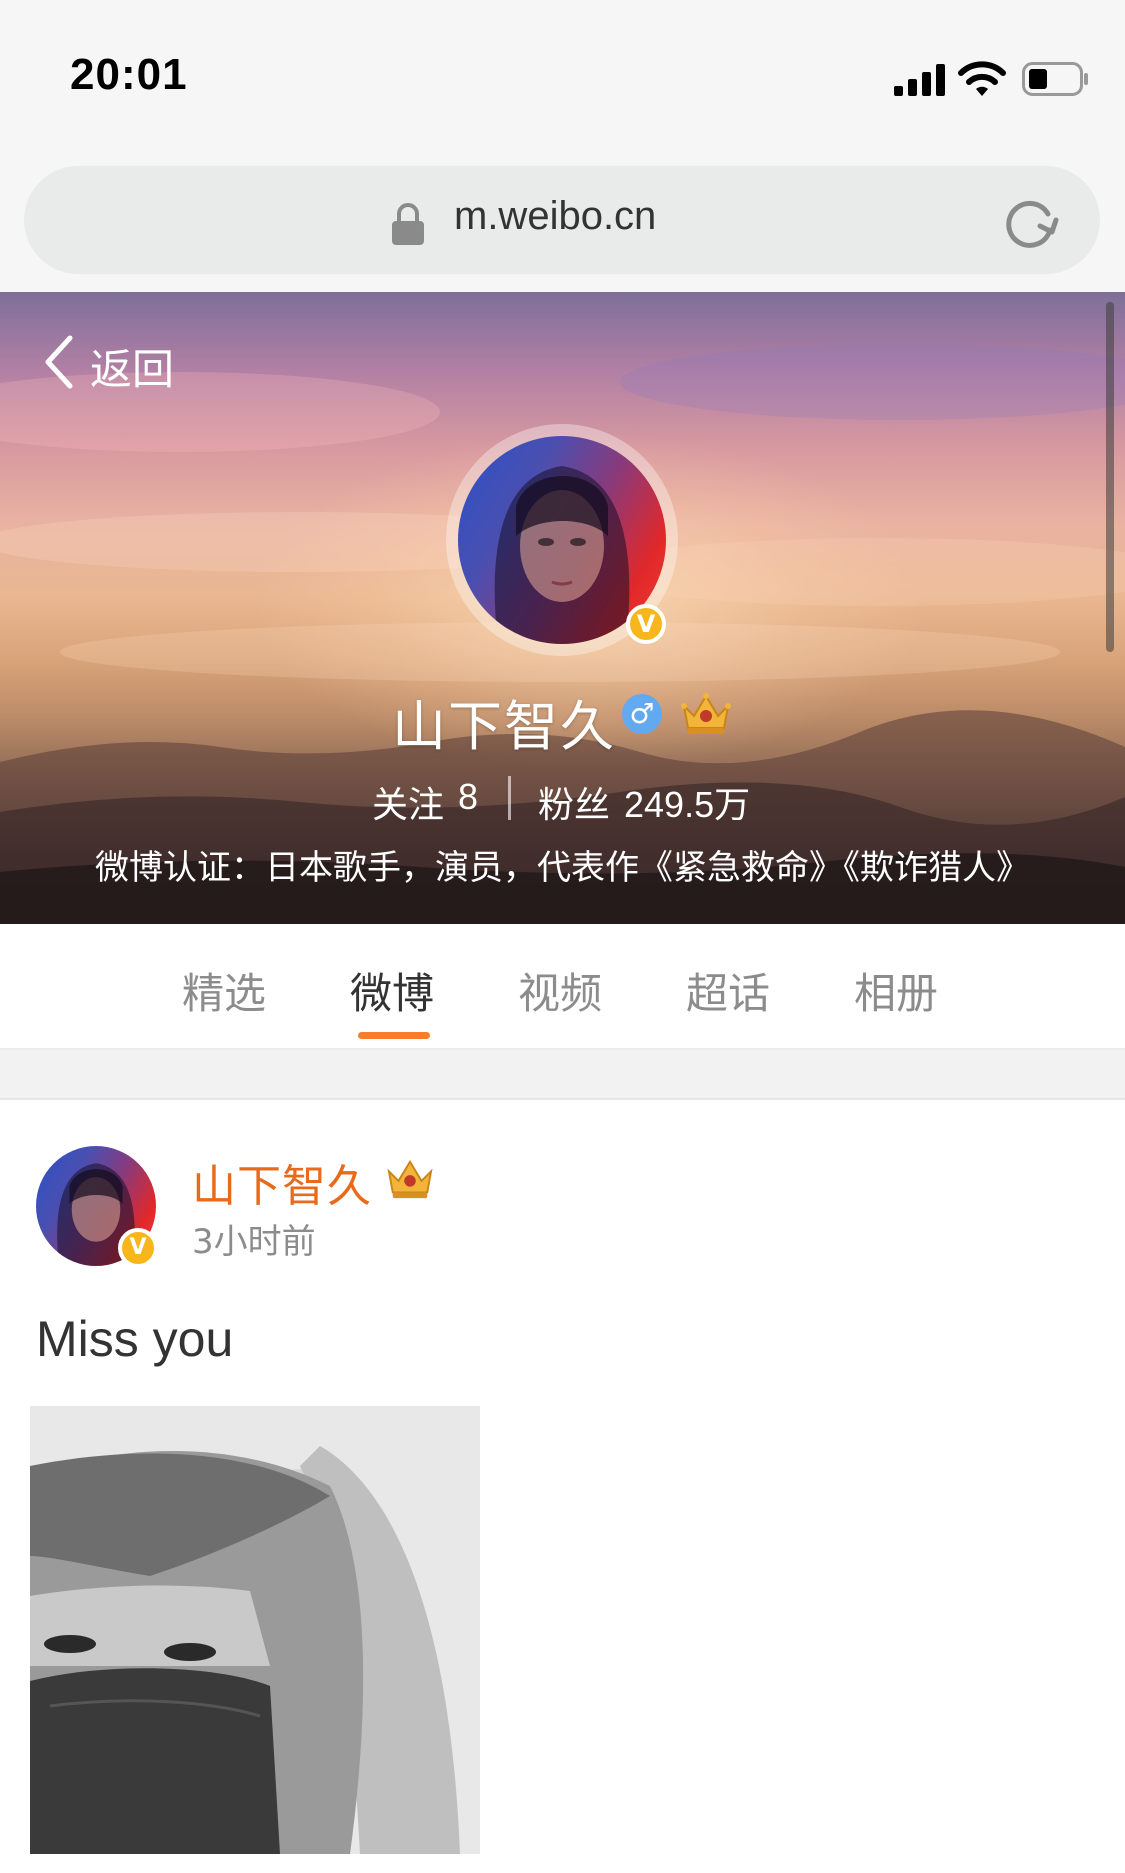 This screenshot has height=1873, width=1125. What do you see at coordinates (706, 713) in the screenshot?
I see `crown-icon` at bounding box center [706, 713].